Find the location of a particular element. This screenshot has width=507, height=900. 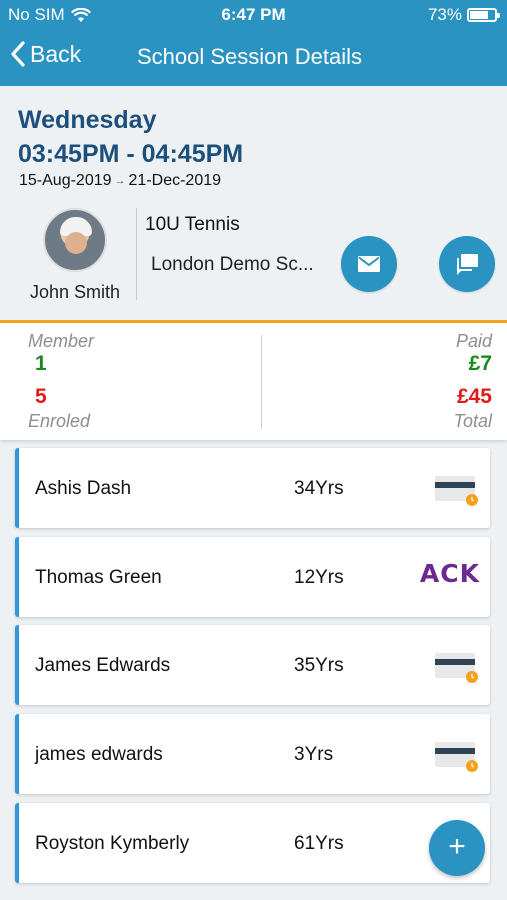

back-button: Back is located at coordinates (45, 54).